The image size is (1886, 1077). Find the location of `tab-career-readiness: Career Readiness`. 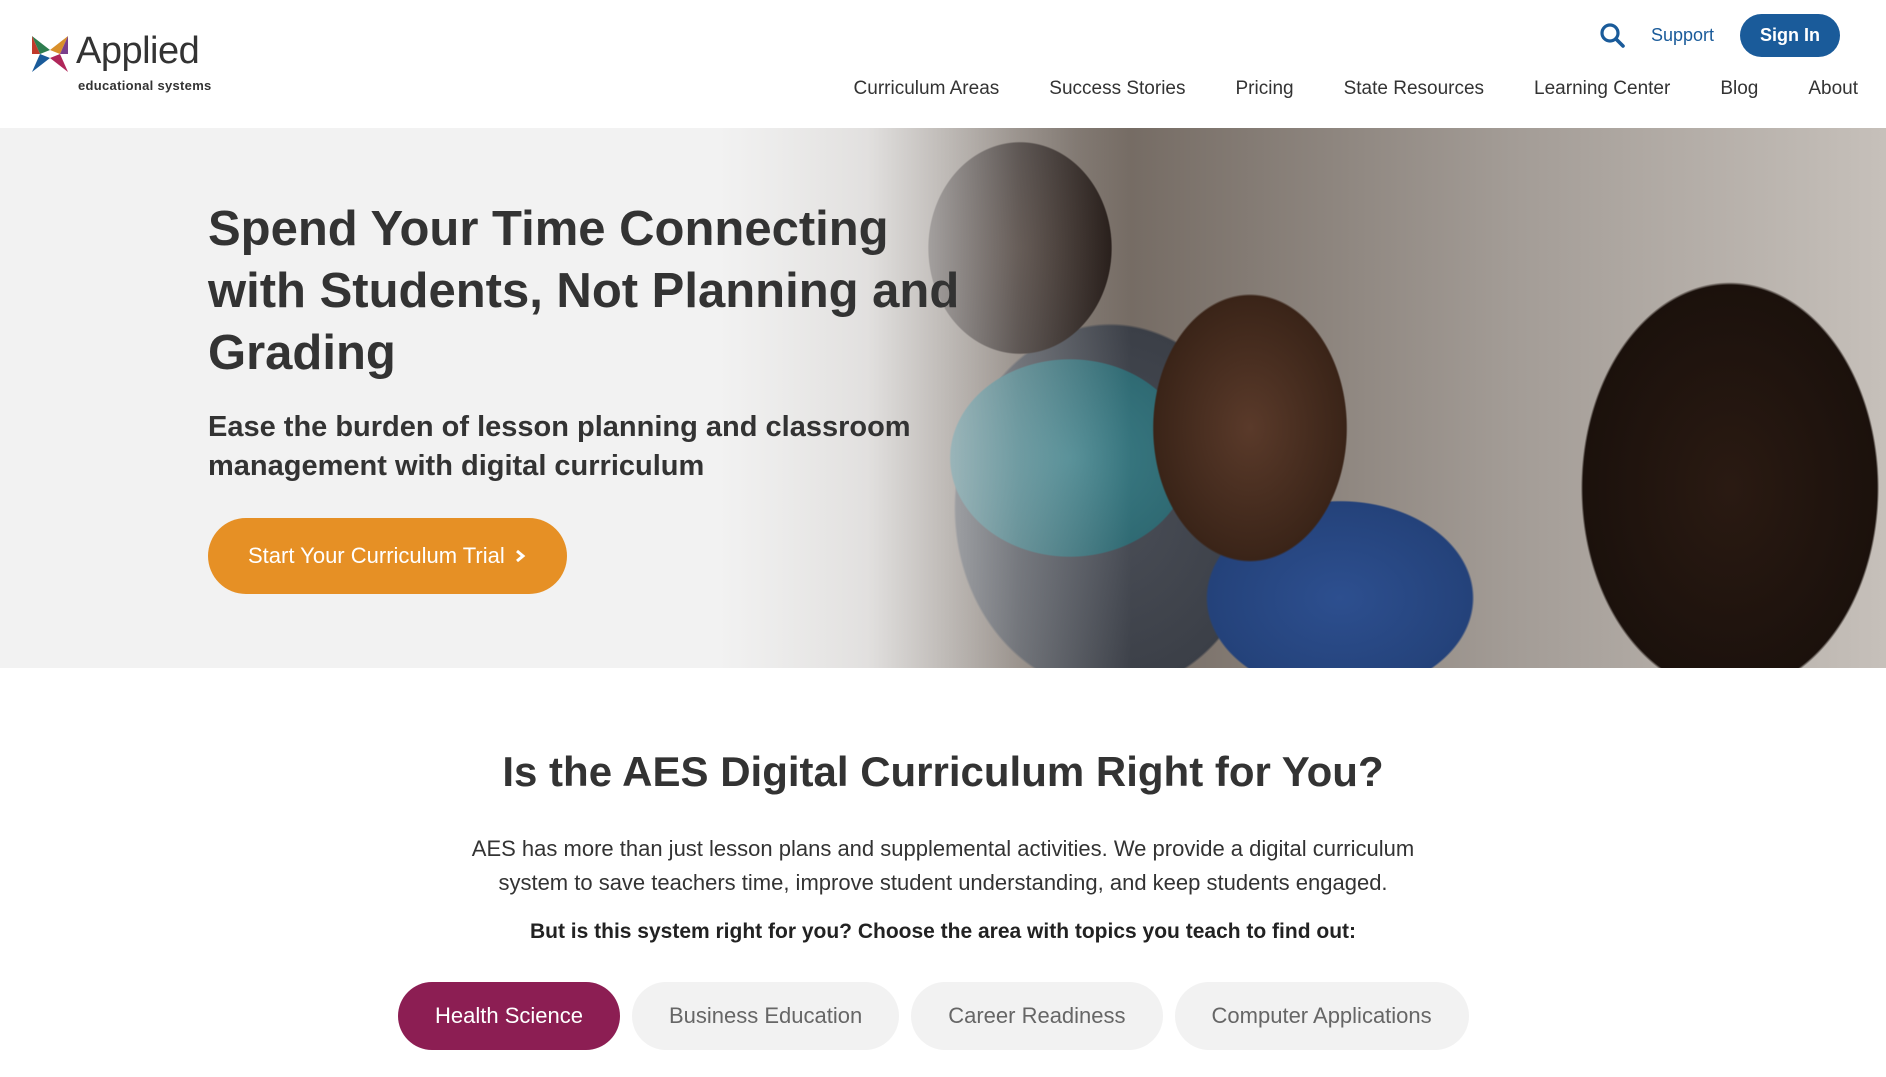

tab-career-readiness: Career Readiness is located at coordinates (1037, 1016).